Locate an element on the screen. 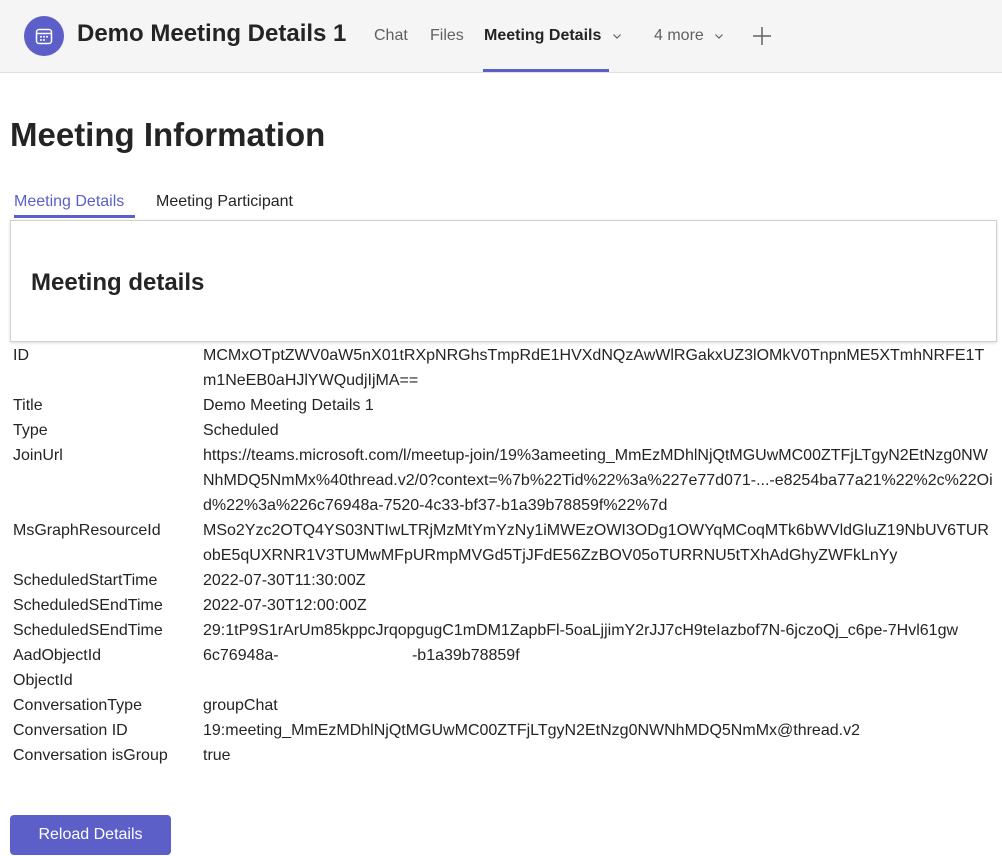 Image resolution: width=1002 pixels, height=856 pixels. detail-label: ScheduledStartTime is located at coordinates (85, 580).